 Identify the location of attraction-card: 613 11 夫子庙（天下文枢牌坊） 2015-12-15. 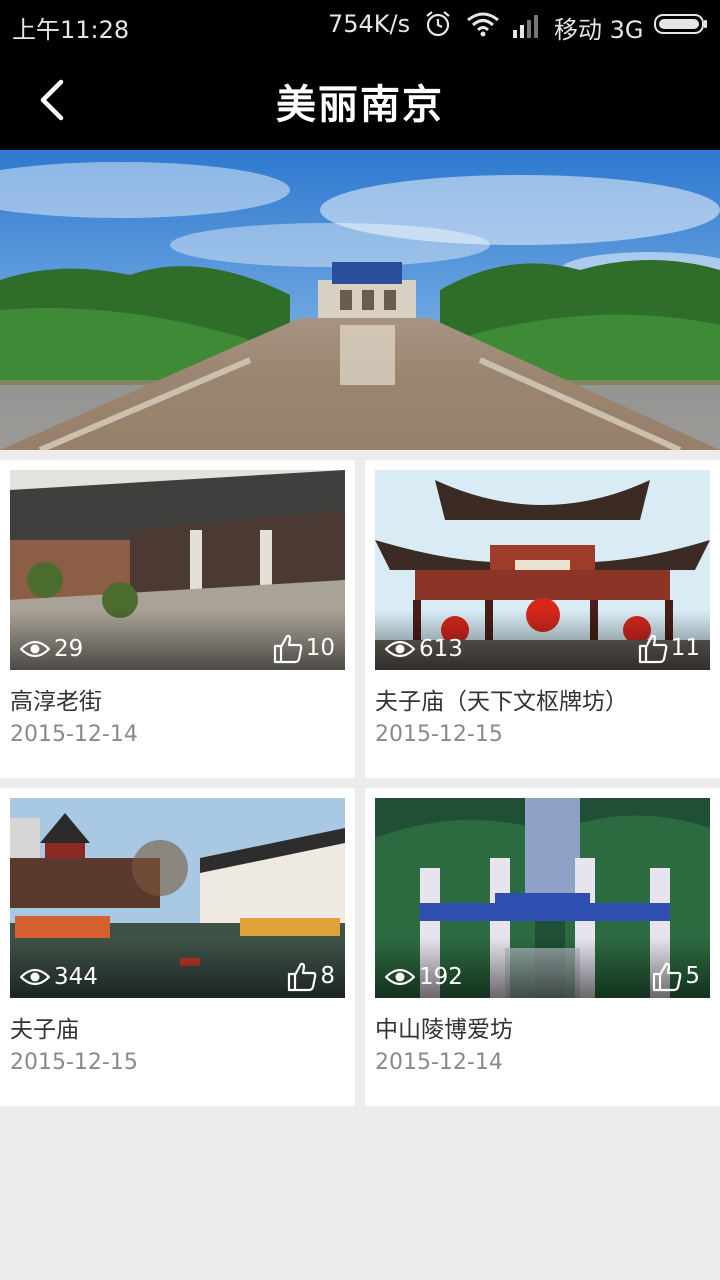
(542, 619).